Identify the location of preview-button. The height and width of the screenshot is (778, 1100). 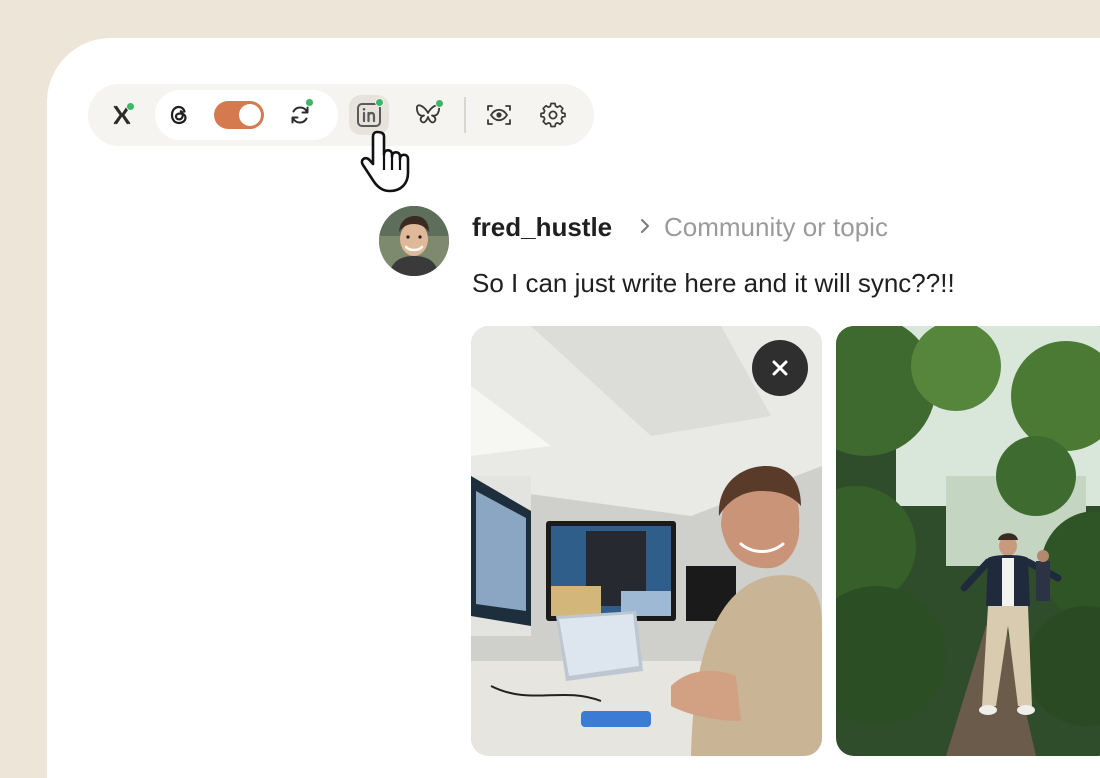
(499, 115).